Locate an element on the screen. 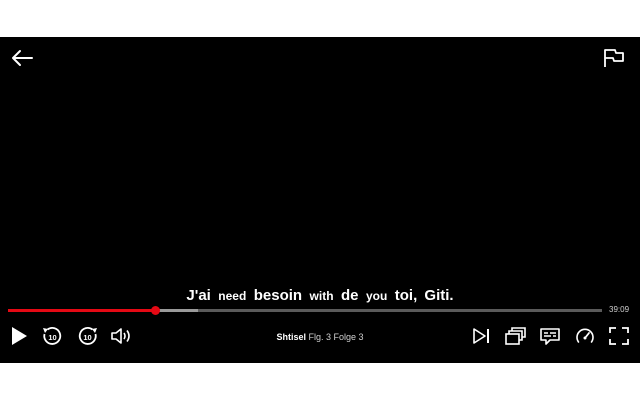 This screenshot has width=640, height=400. progress-scrubber-handle is located at coordinates (156, 310).